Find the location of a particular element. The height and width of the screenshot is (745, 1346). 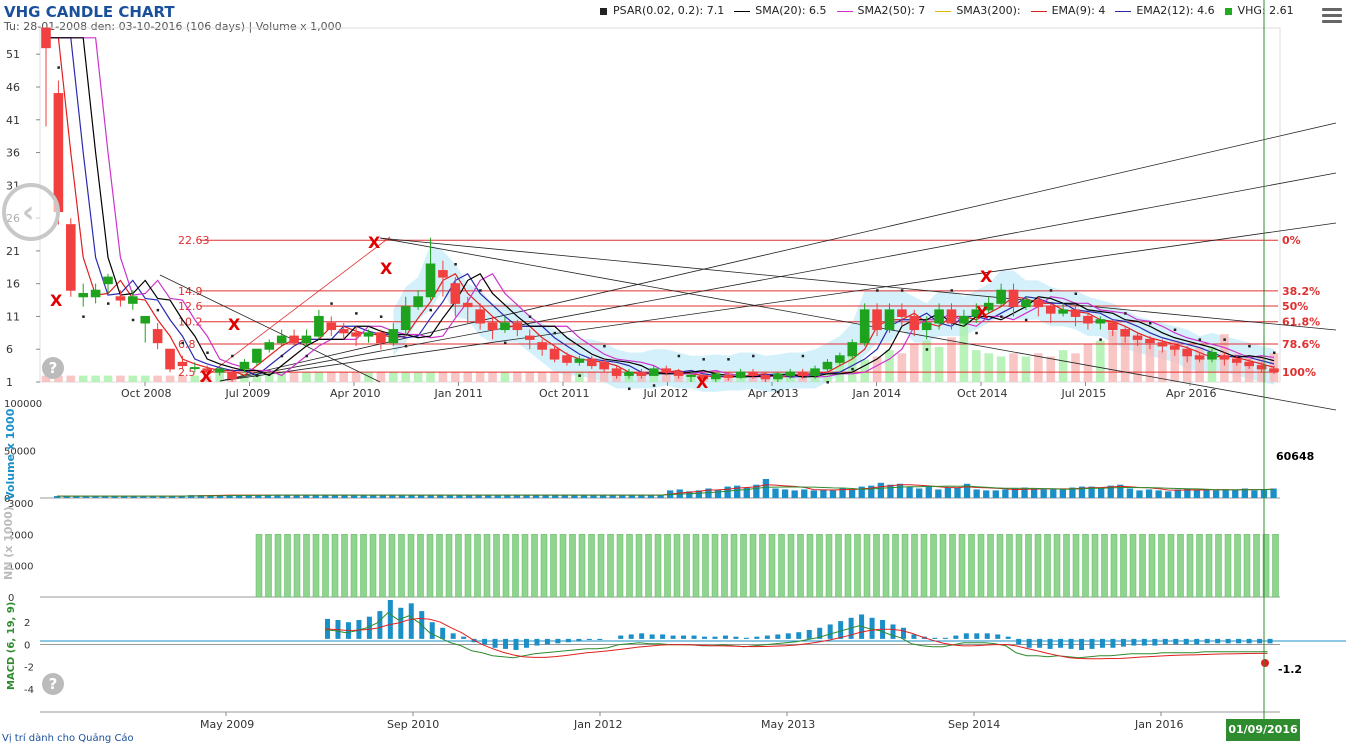

volume-ytick-label: 100000 is located at coordinates (23, 404).